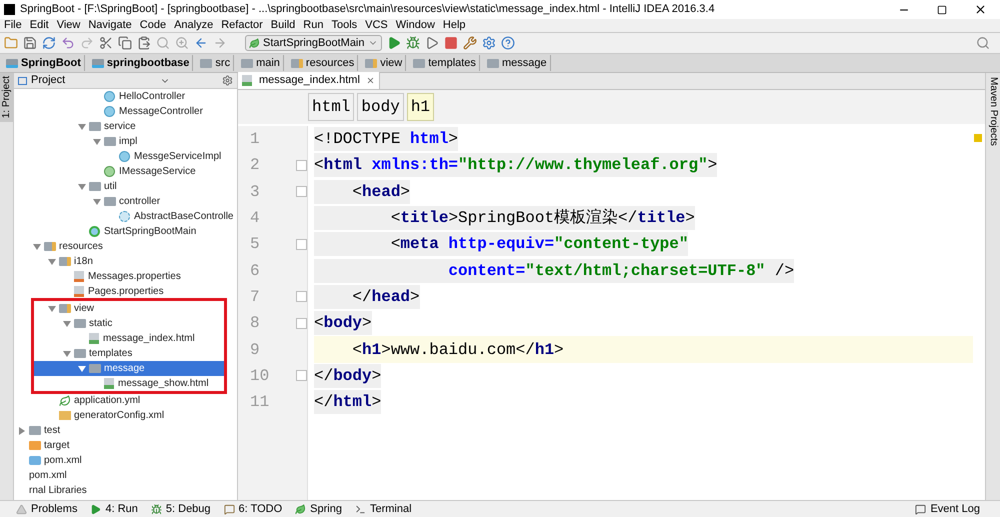  Describe the element at coordinates (201, 43) in the screenshot. I see `back-icon` at that location.